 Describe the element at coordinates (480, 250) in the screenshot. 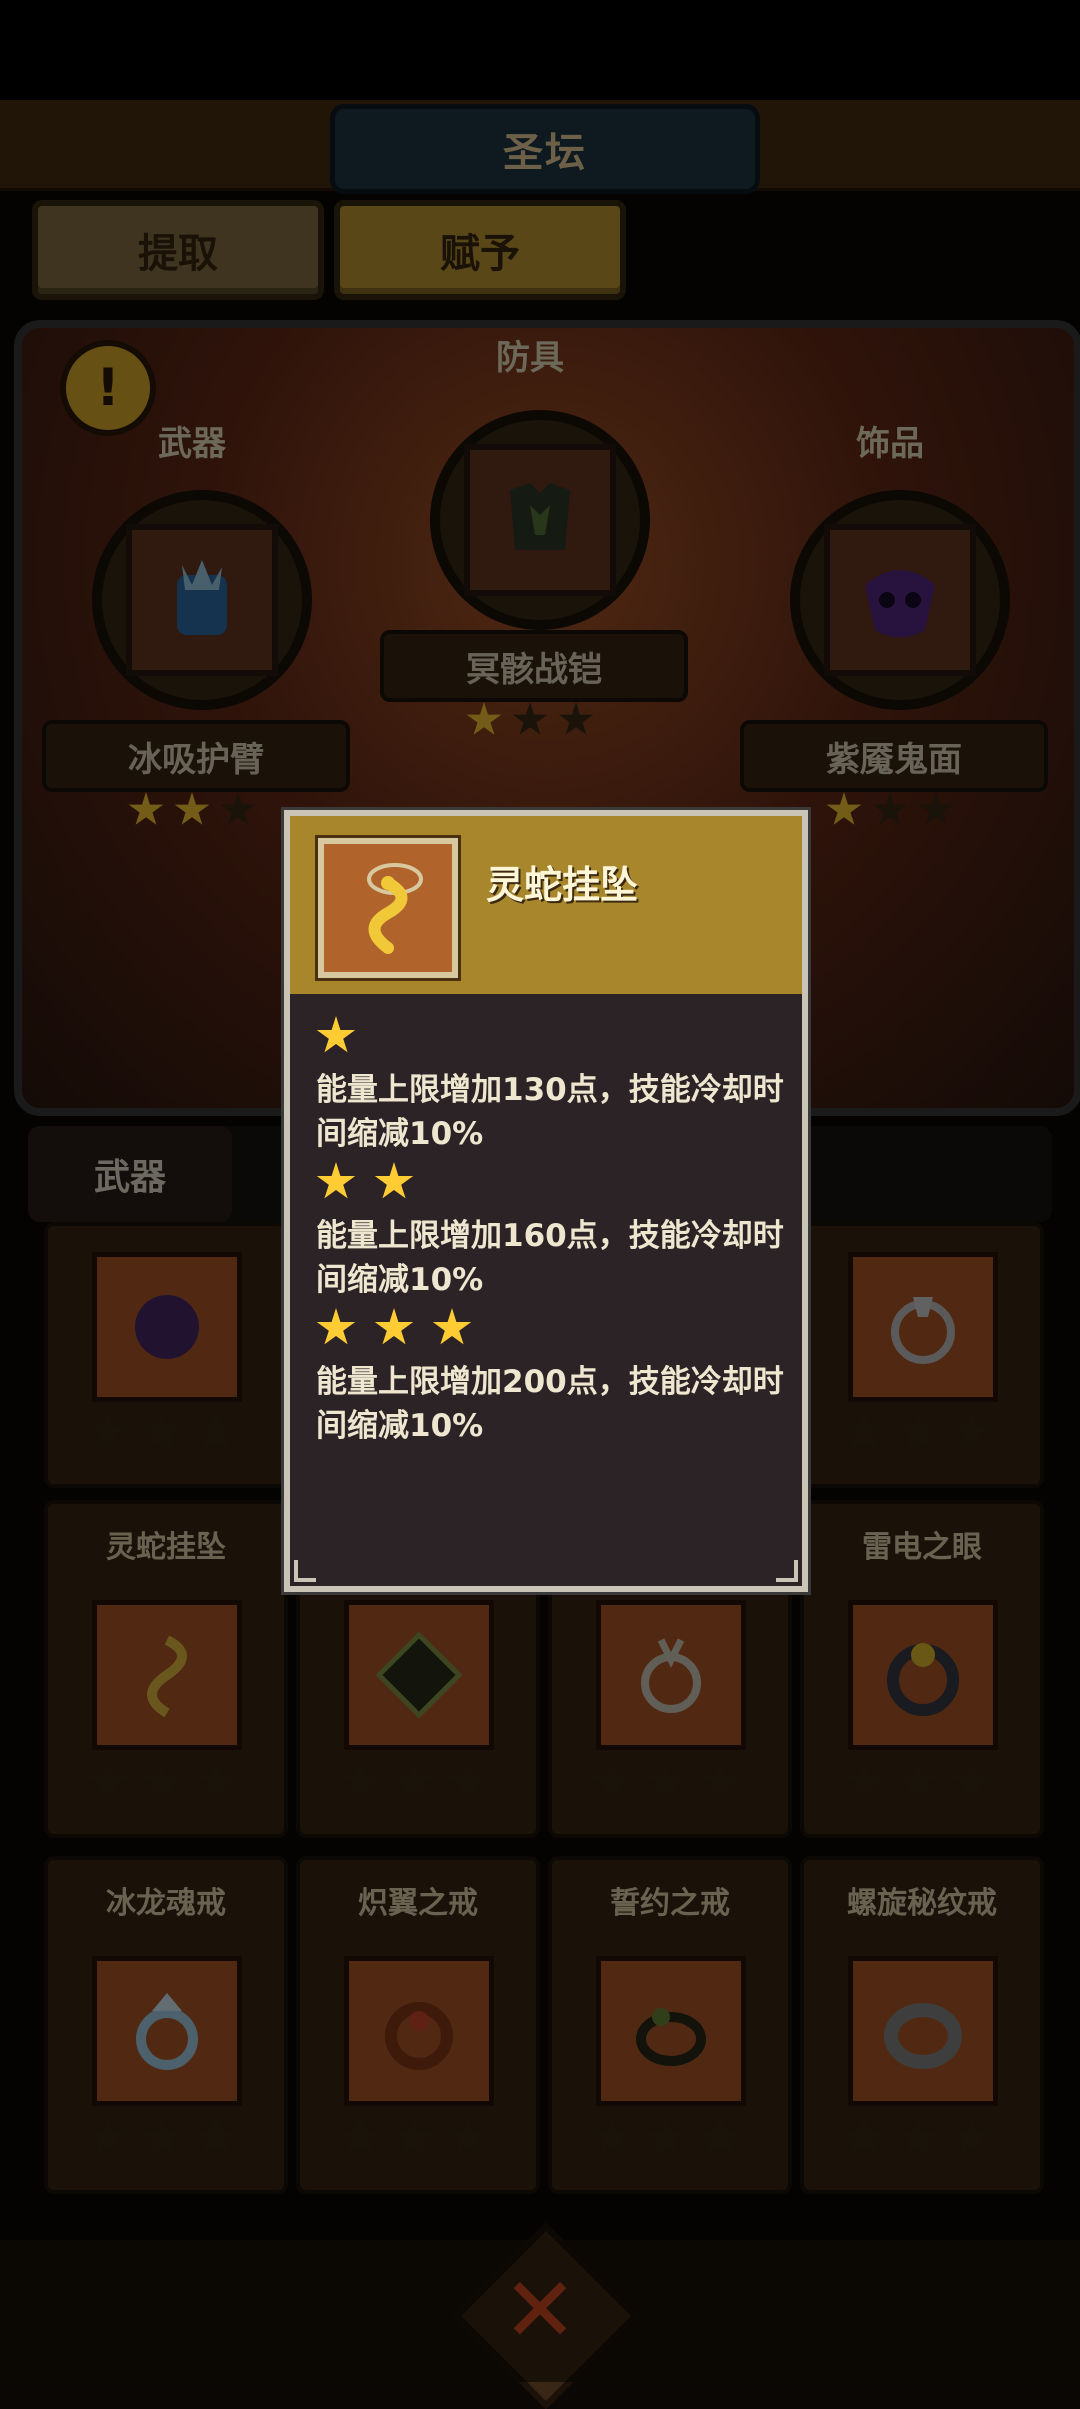

I see `tab-endow: 赋予` at that location.